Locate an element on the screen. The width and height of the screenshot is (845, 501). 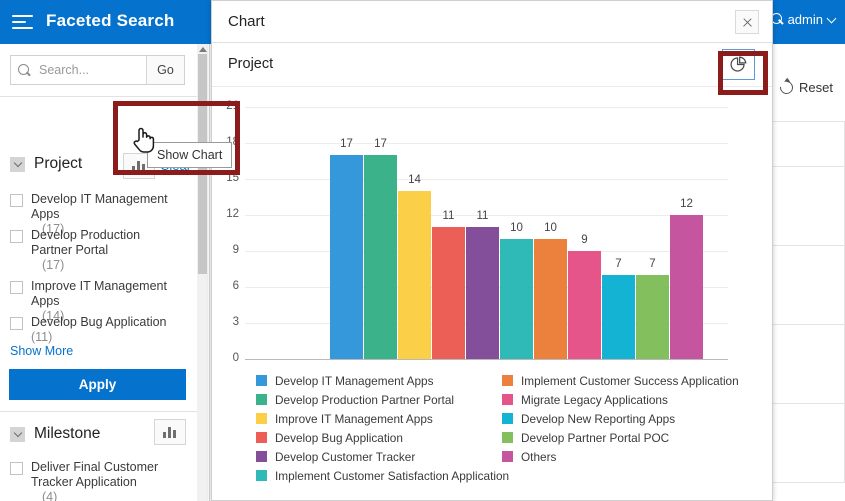
chart-subtitle: Project is located at coordinates (251, 64).